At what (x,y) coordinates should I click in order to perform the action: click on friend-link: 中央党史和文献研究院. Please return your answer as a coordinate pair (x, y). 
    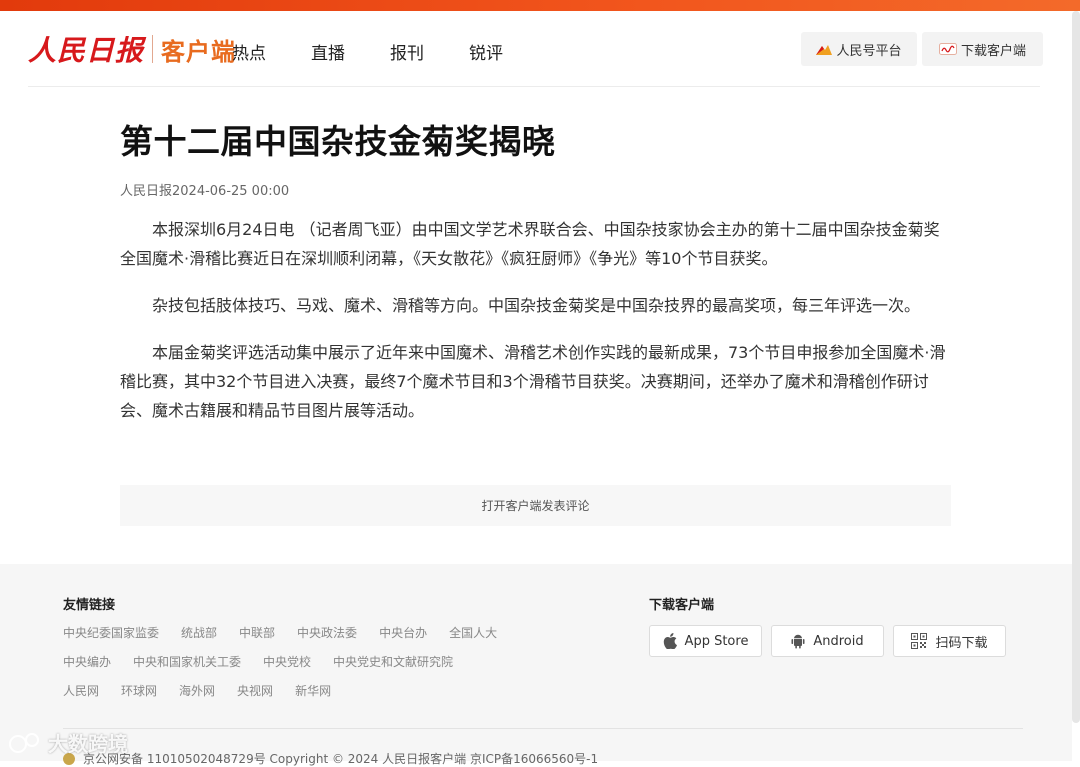
    Looking at the image, I should click on (393, 662).